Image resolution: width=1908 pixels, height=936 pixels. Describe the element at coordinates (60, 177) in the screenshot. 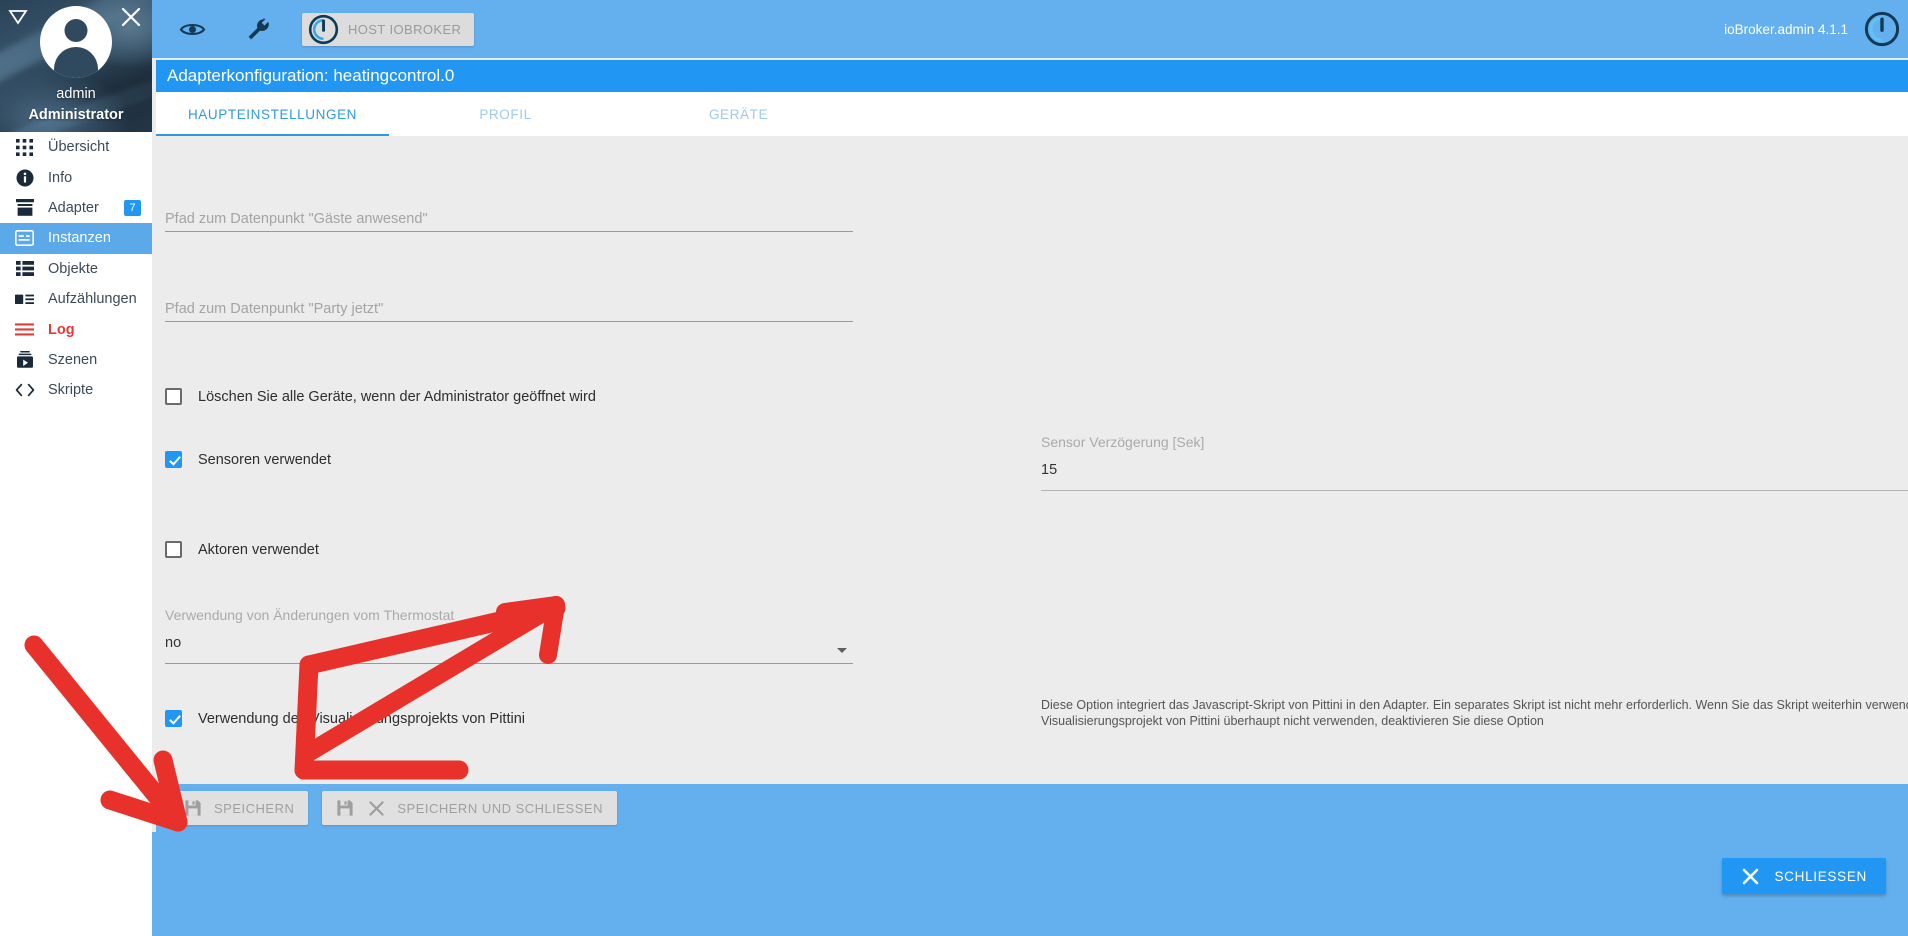

I see `sidebar-item-label: Info` at that location.